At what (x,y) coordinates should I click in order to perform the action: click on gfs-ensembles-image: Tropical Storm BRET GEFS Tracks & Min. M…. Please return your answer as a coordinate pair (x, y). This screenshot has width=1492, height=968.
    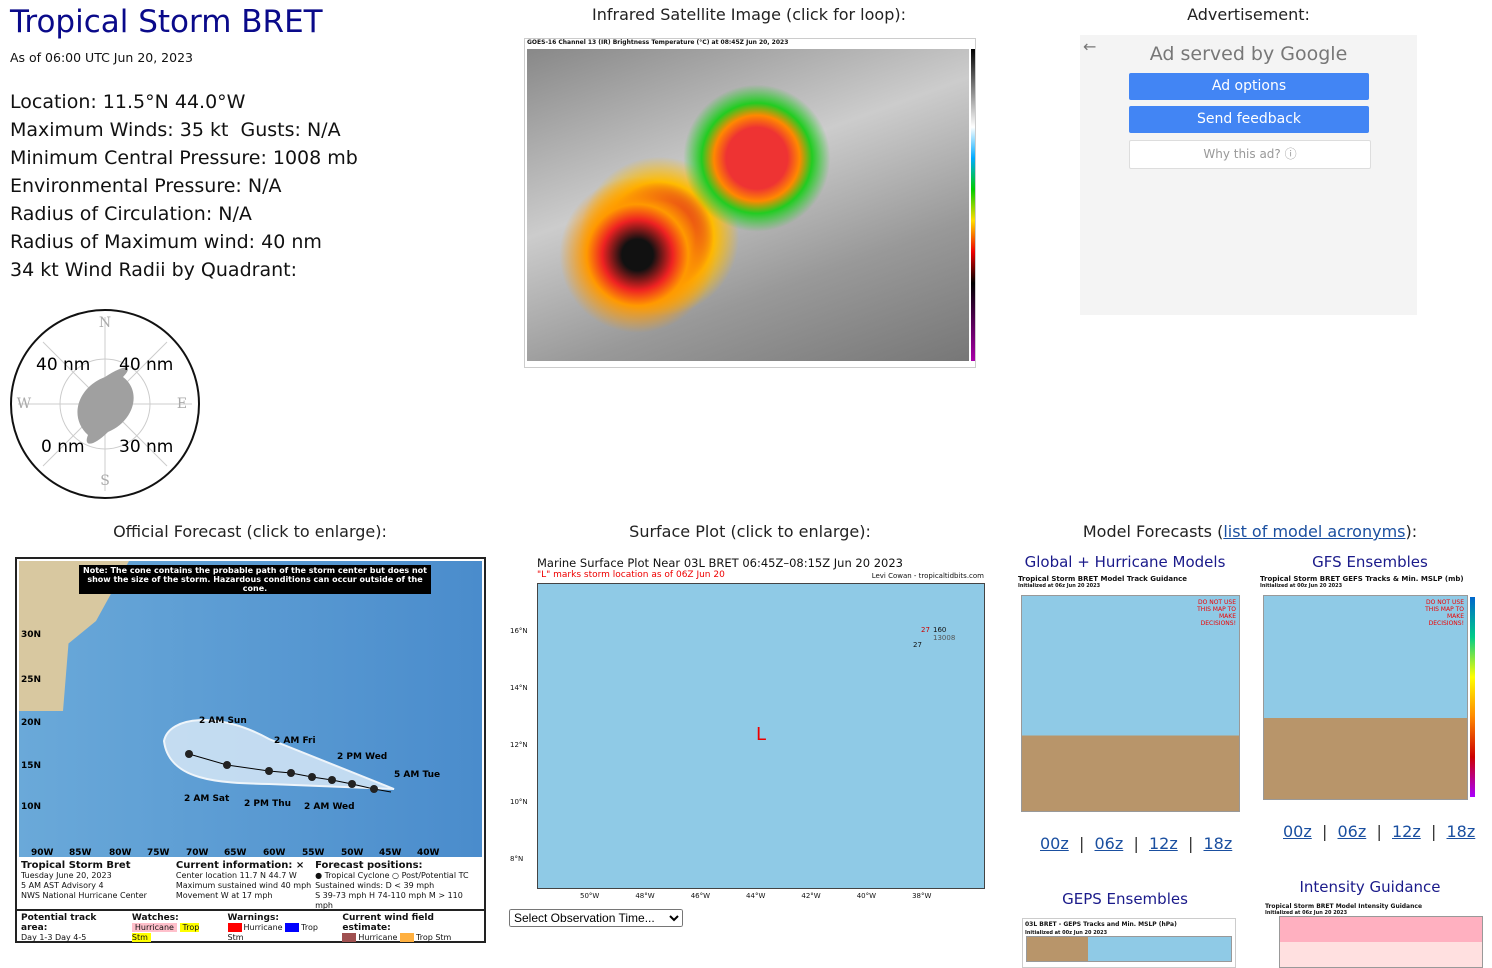
    Looking at the image, I should click on (1372, 687).